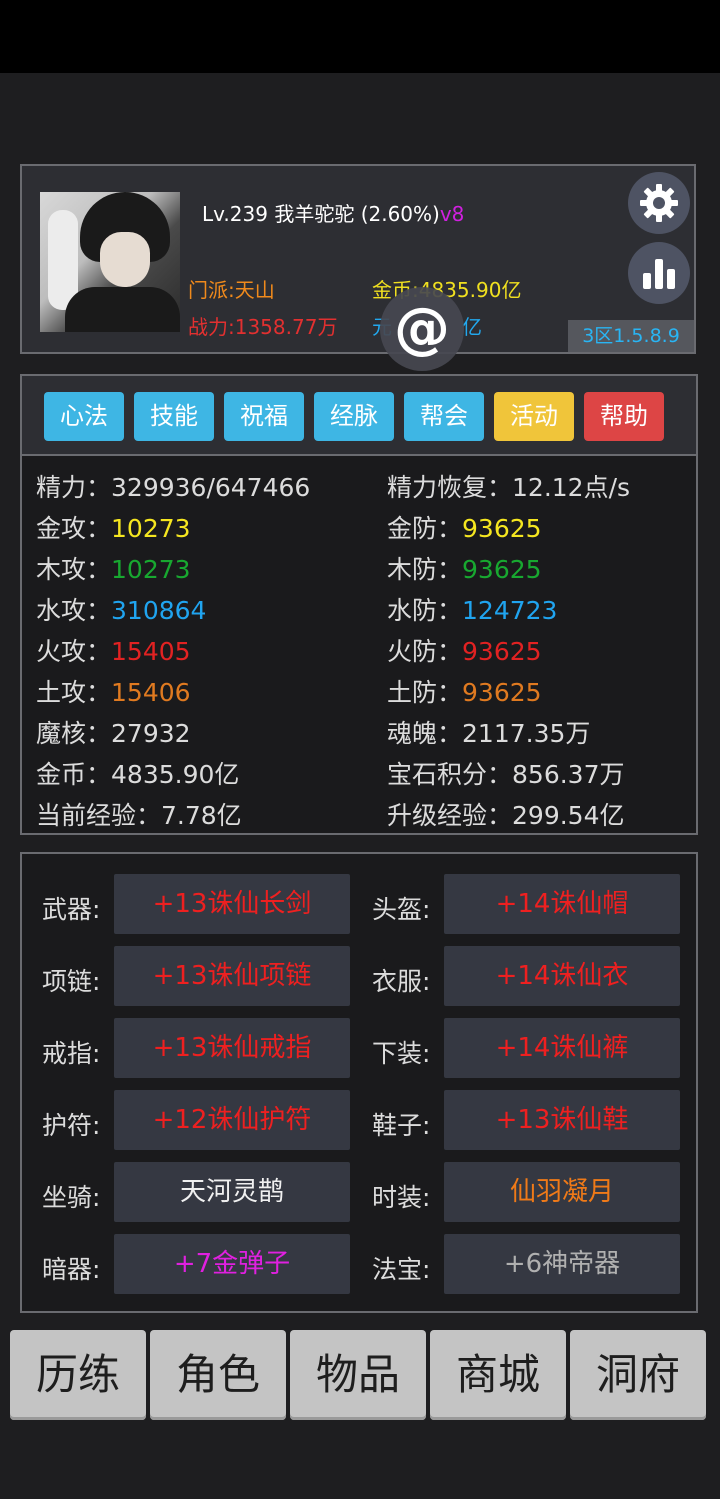  What do you see at coordinates (562, 904) in the screenshot?
I see `equip-helmet: +14诛仙帽` at bounding box center [562, 904].